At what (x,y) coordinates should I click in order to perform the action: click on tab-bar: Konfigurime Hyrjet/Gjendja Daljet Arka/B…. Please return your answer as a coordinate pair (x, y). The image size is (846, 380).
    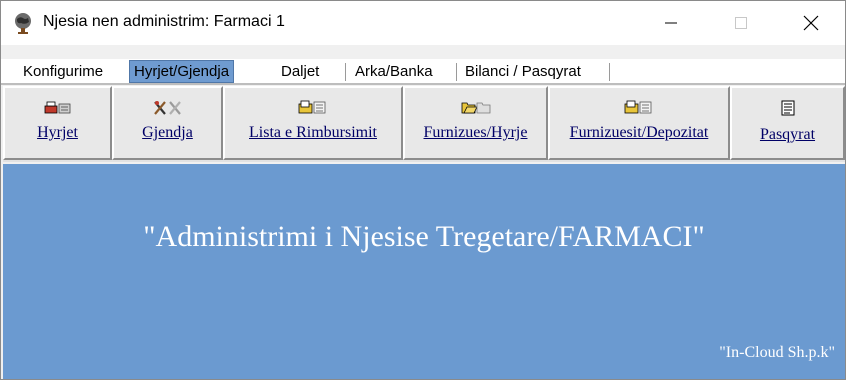
    Looking at the image, I should click on (423, 71).